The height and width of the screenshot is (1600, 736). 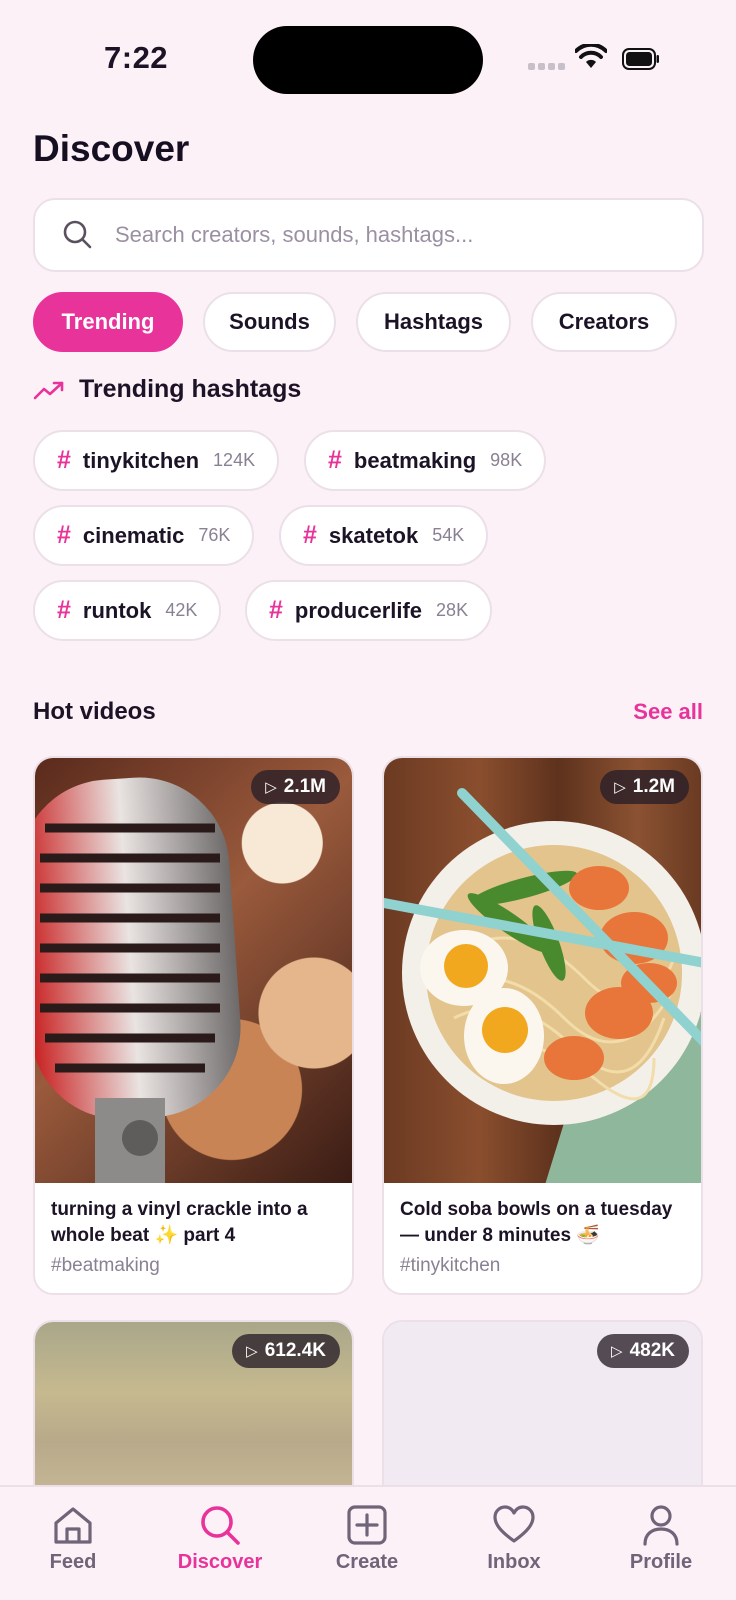 What do you see at coordinates (269, 322) in the screenshot?
I see `tab-sounds: Sounds` at bounding box center [269, 322].